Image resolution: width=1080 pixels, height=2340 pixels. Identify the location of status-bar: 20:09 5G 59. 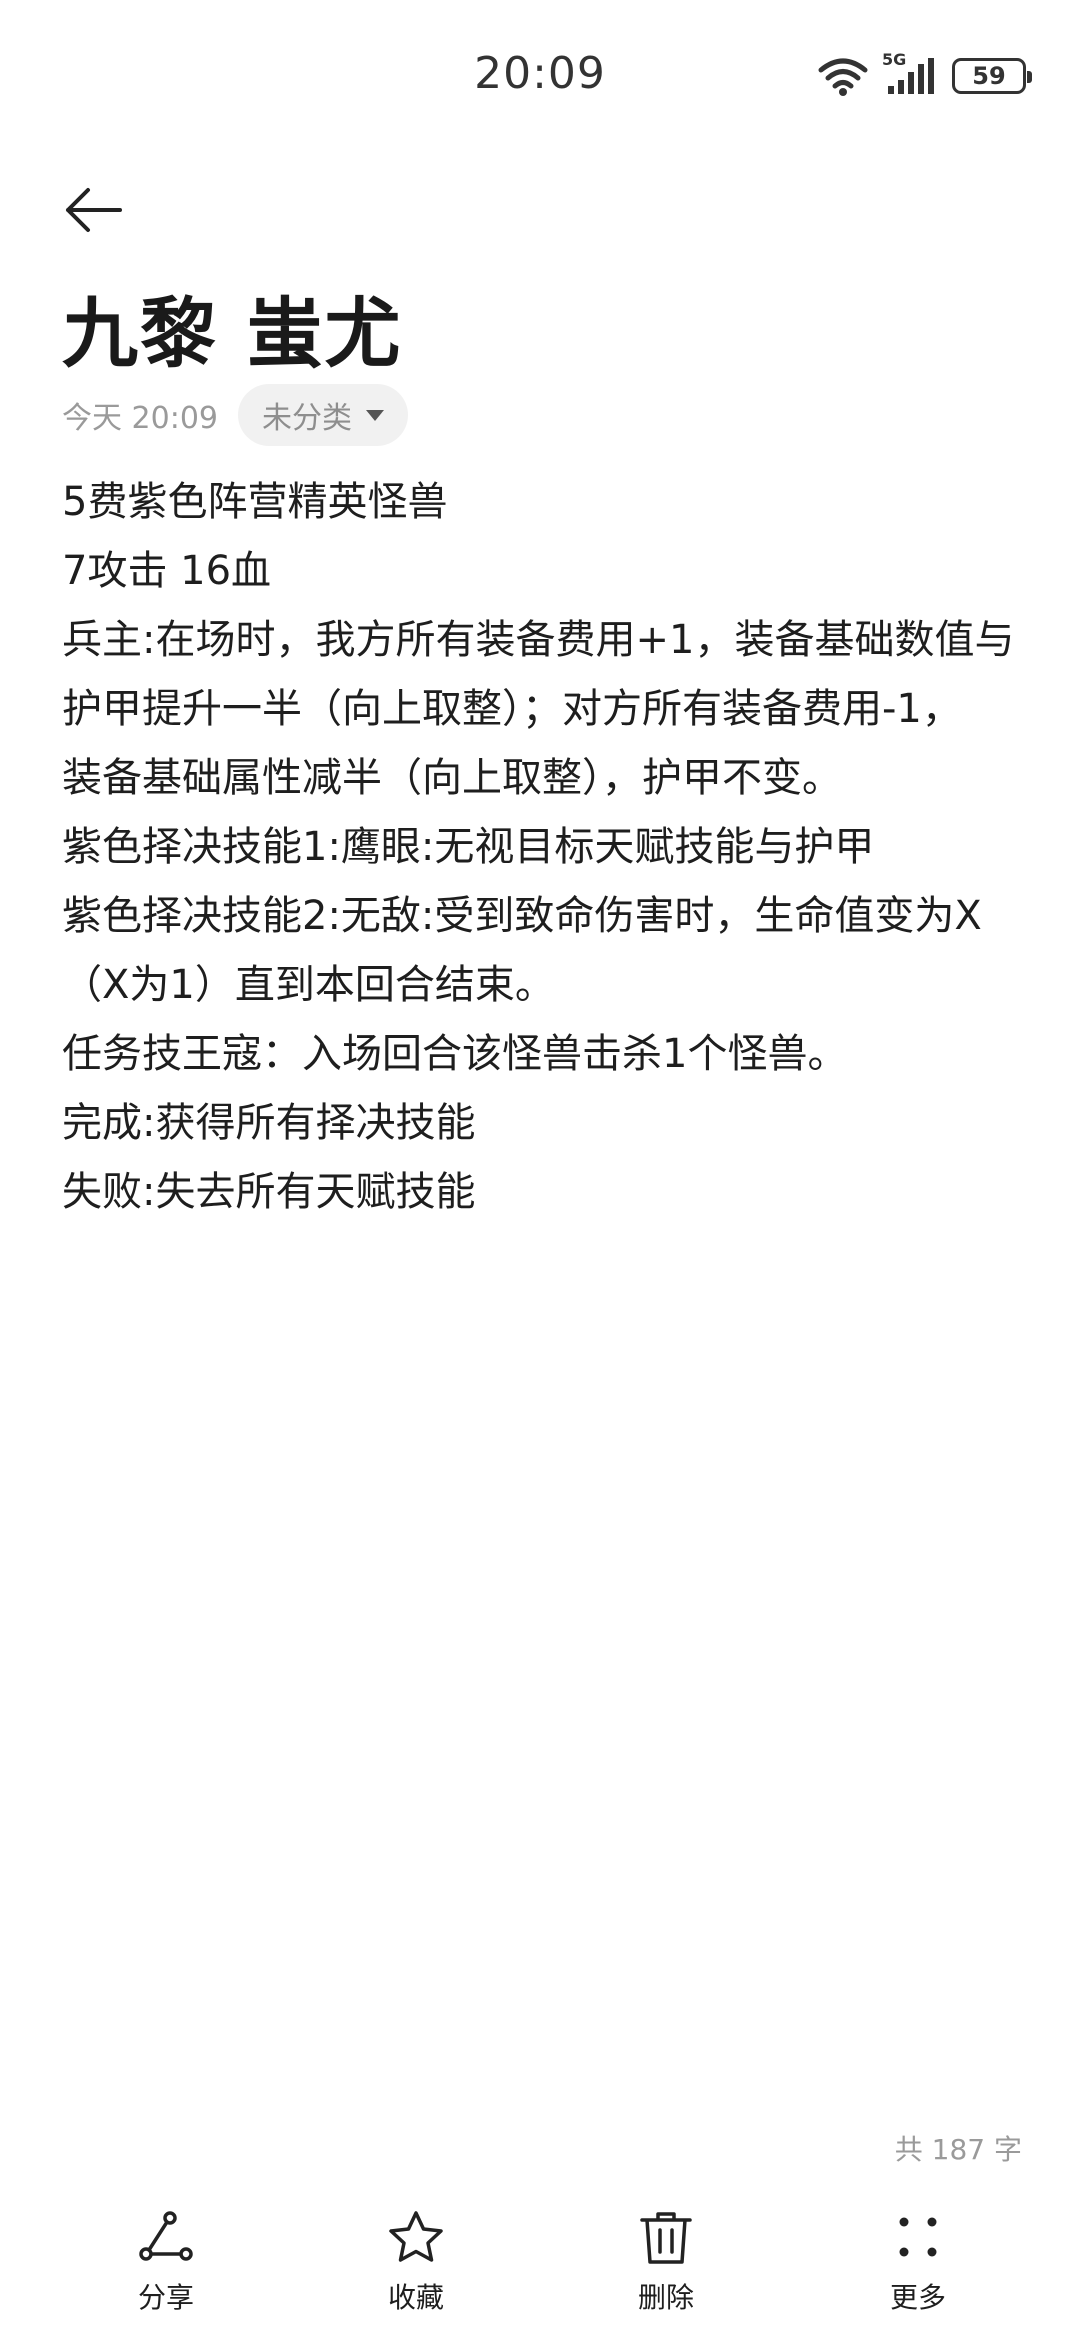
(540, 75).